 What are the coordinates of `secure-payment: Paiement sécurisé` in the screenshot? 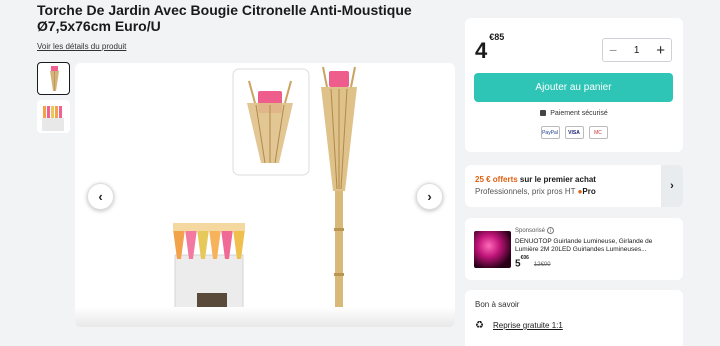 It's located at (574, 113).